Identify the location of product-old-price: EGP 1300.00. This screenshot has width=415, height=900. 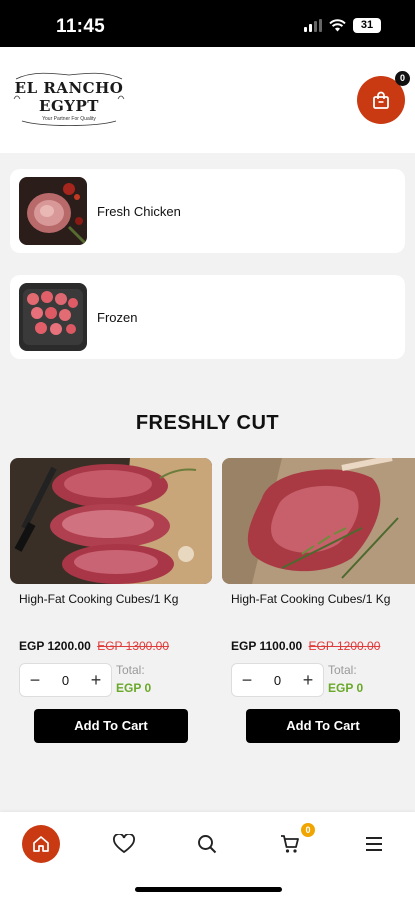
(133, 646).